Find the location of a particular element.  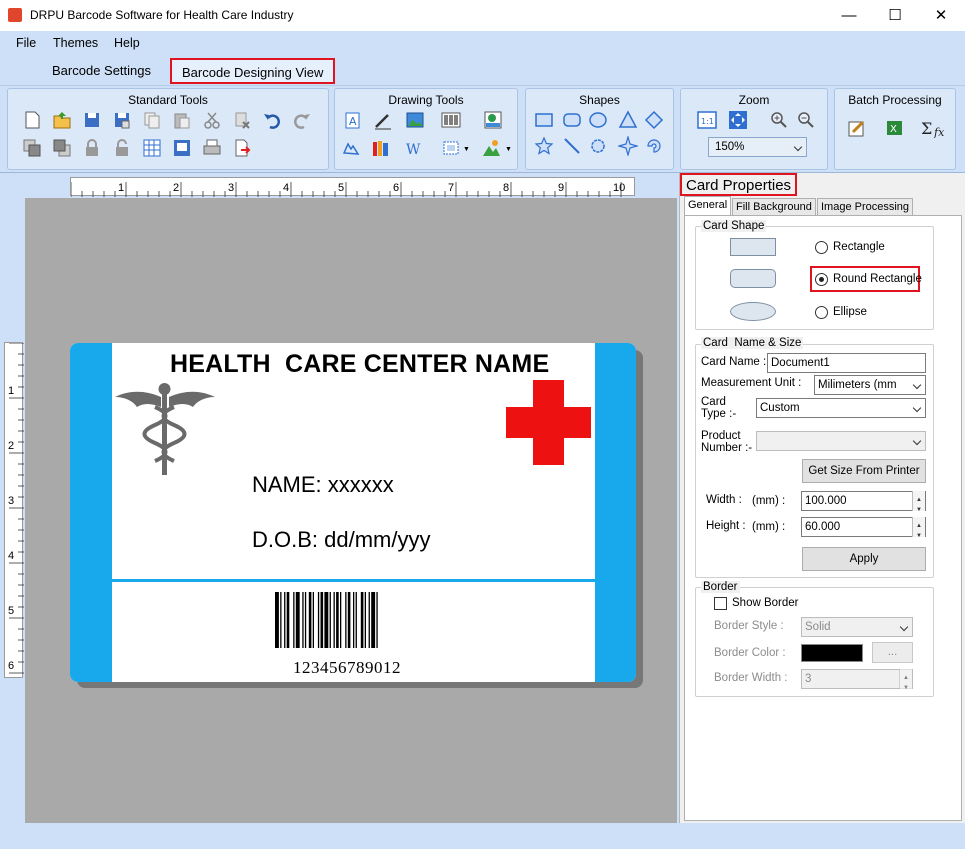

width-label: Width : is located at coordinates (724, 500).